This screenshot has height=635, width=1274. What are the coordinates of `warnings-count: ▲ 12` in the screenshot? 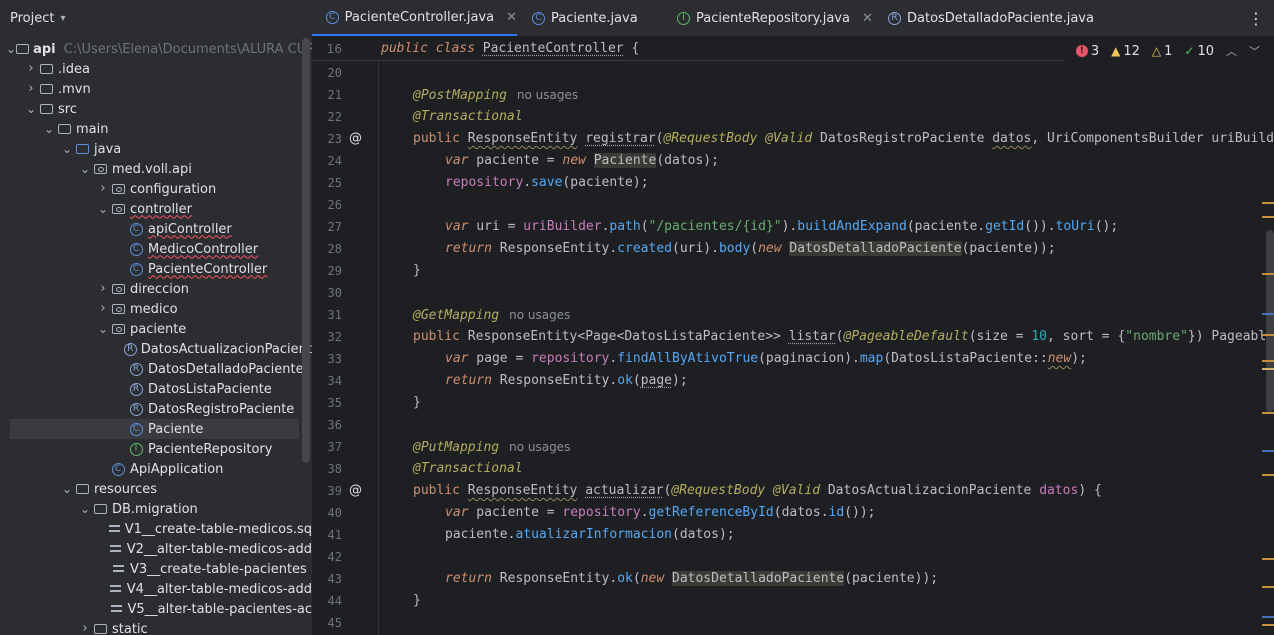 It's located at (1125, 51).